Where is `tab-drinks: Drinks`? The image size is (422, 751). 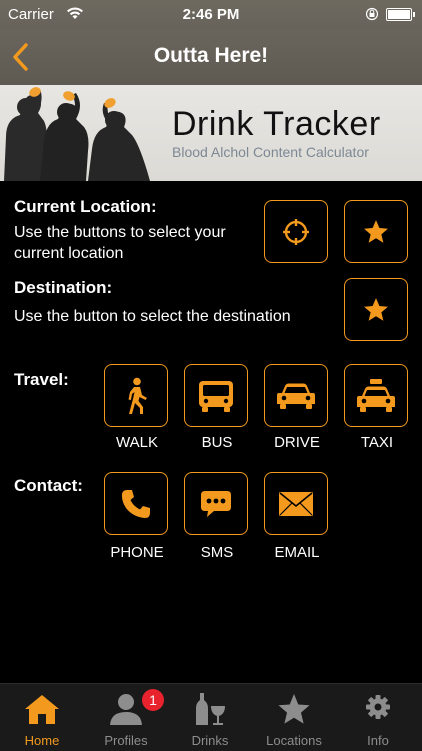 tab-drinks: Drinks is located at coordinates (210, 717).